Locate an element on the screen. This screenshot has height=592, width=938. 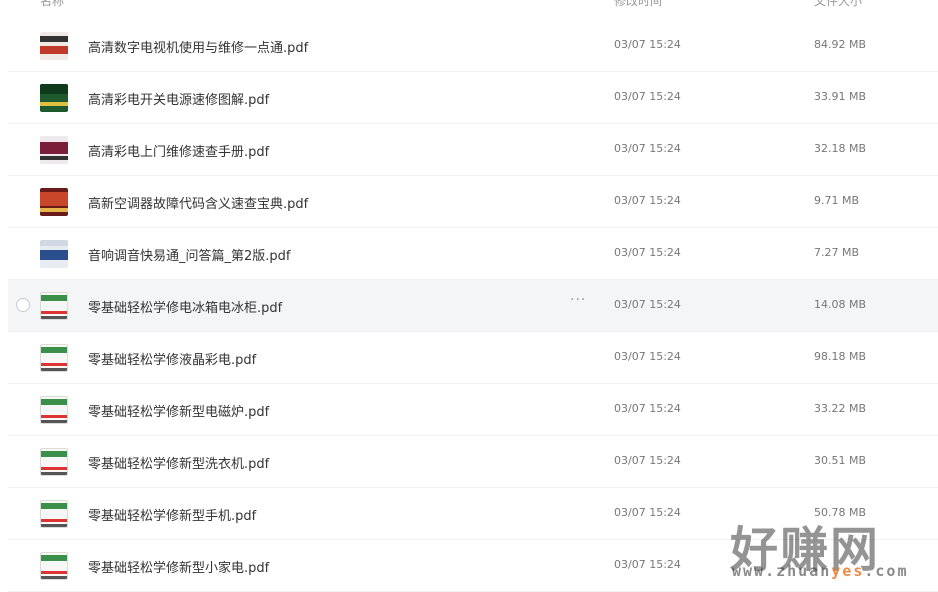
file-row: 高清彩电上门维修速查手册.pdf 03/07 15:24 32.18 MB is located at coordinates (473, 150).